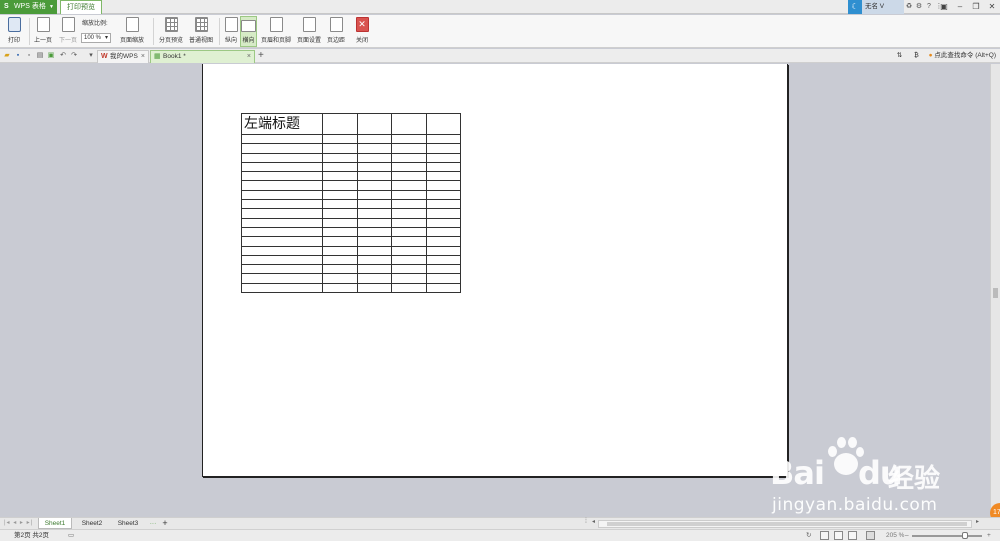 The width and height of the screenshot is (1000, 541). What do you see at coordinates (74, 55) in the screenshot?
I see `redo-icon: ↷` at bounding box center [74, 55].